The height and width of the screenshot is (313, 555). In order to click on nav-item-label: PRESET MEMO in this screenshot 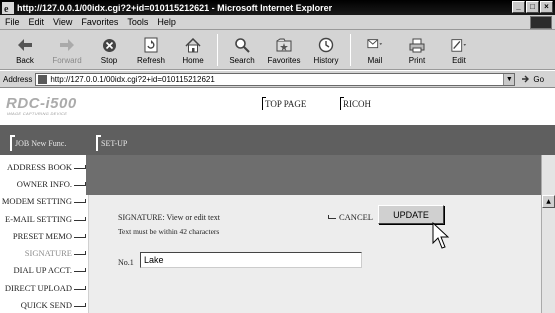, I will do `click(42, 236)`.